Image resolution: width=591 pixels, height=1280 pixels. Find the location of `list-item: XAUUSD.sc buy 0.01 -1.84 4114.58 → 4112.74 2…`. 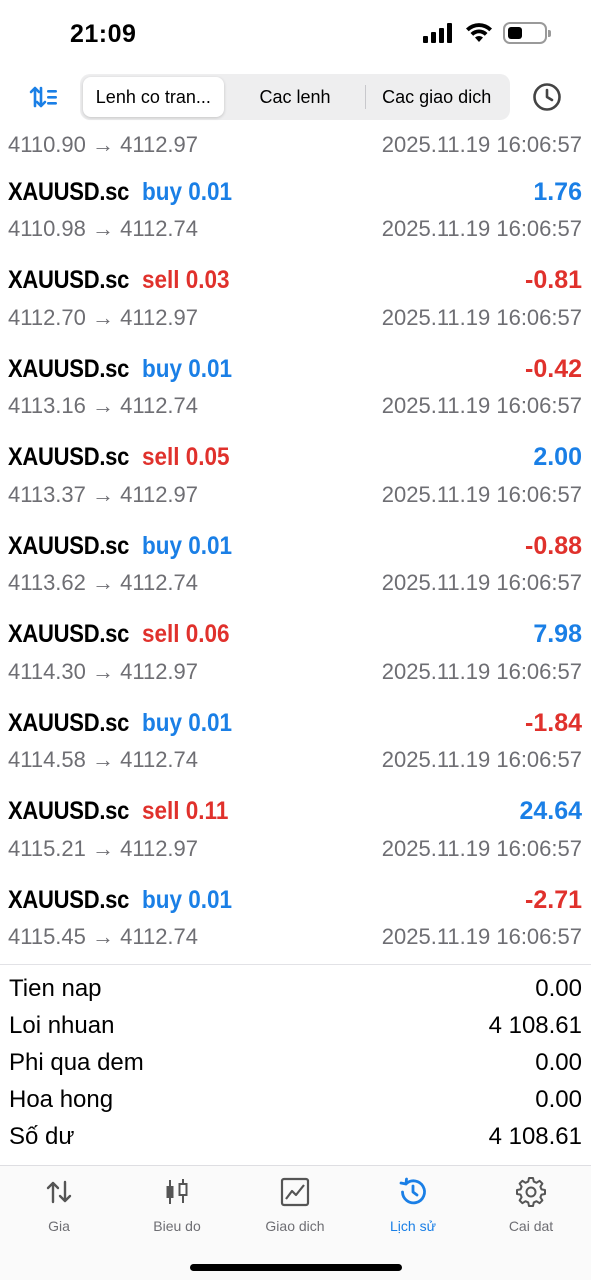

list-item: XAUUSD.sc buy 0.01 -1.84 4114.58 → 4112.74 2… is located at coordinates (295, 739).